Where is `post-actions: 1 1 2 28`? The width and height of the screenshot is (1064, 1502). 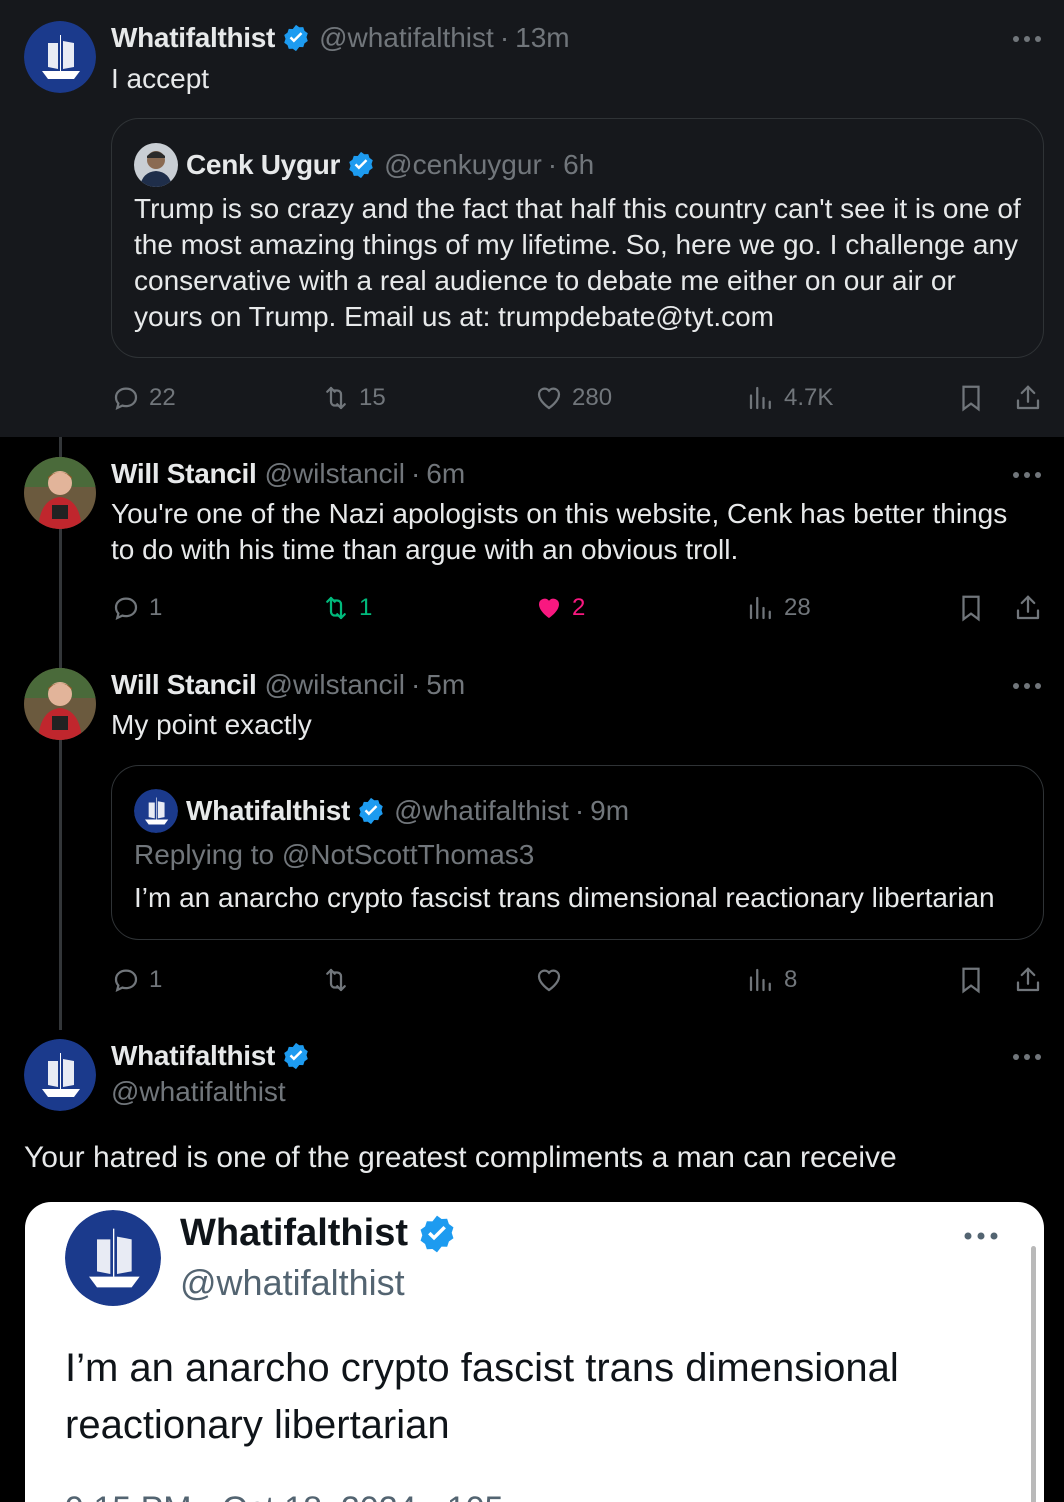
post-actions: 1 1 2 28 is located at coordinates (578, 608).